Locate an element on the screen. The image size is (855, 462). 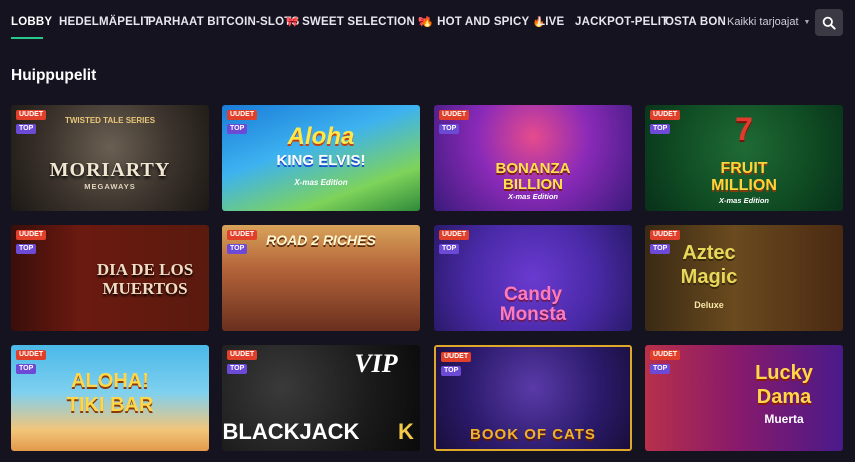
game-subtitle: Monsta is located at coordinates (533, 314).